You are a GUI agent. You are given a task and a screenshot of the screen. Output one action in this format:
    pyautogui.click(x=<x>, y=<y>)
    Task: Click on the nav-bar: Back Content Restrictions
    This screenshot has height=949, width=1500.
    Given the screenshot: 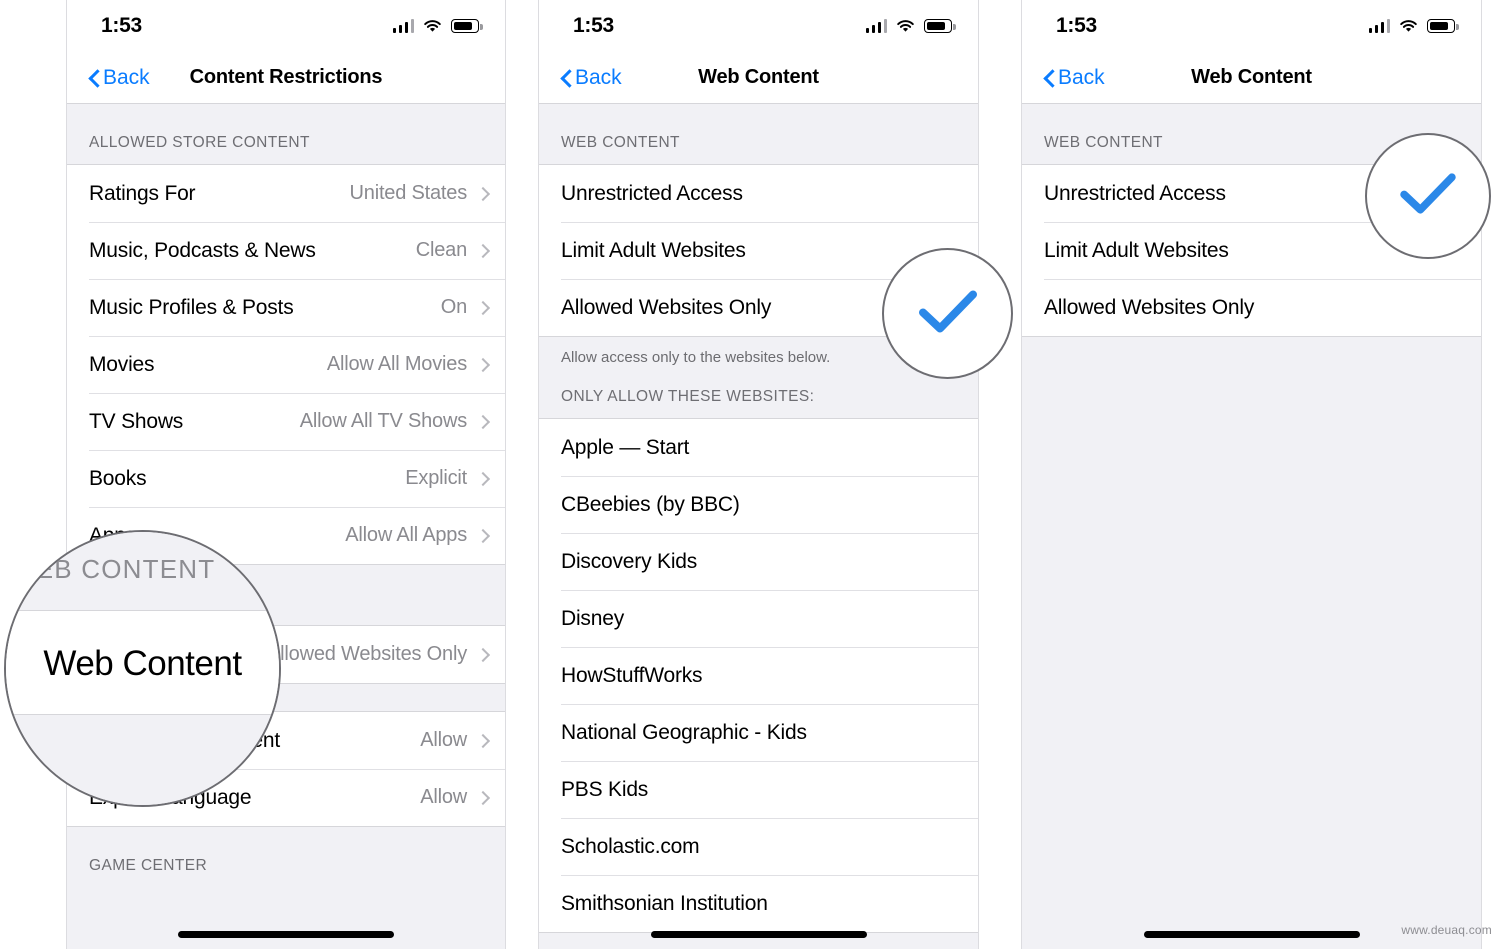 What is the action you would take?
    pyautogui.click(x=286, y=78)
    